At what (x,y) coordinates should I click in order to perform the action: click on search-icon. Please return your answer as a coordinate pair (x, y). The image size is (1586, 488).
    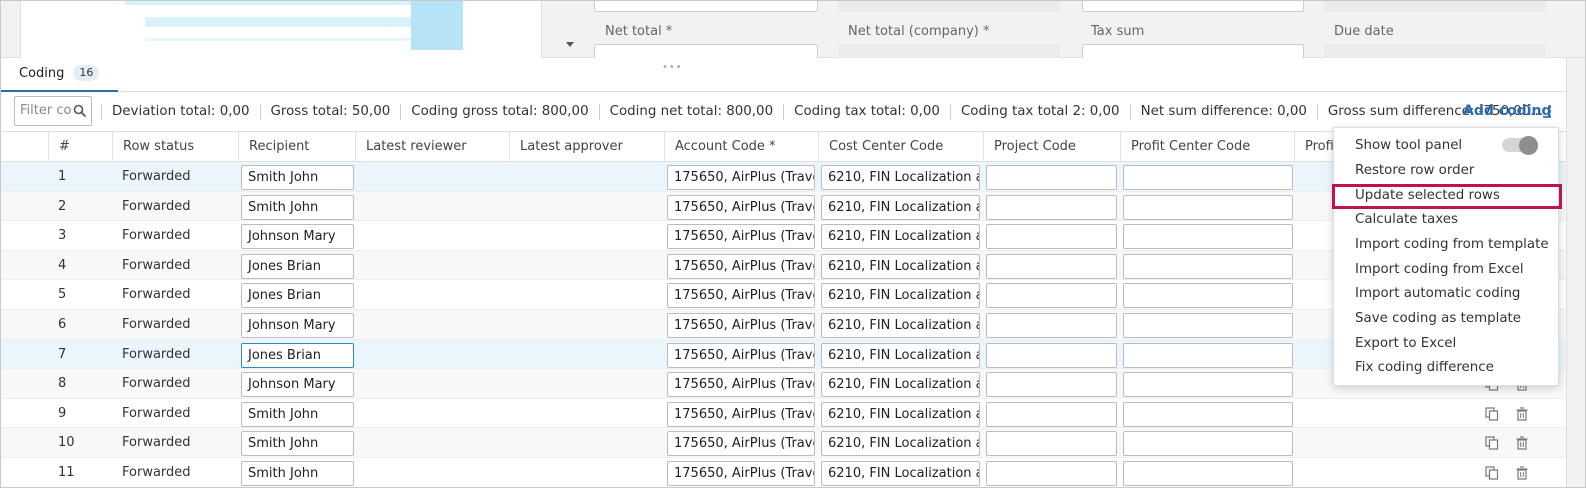
    Looking at the image, I should click on (80, 111).